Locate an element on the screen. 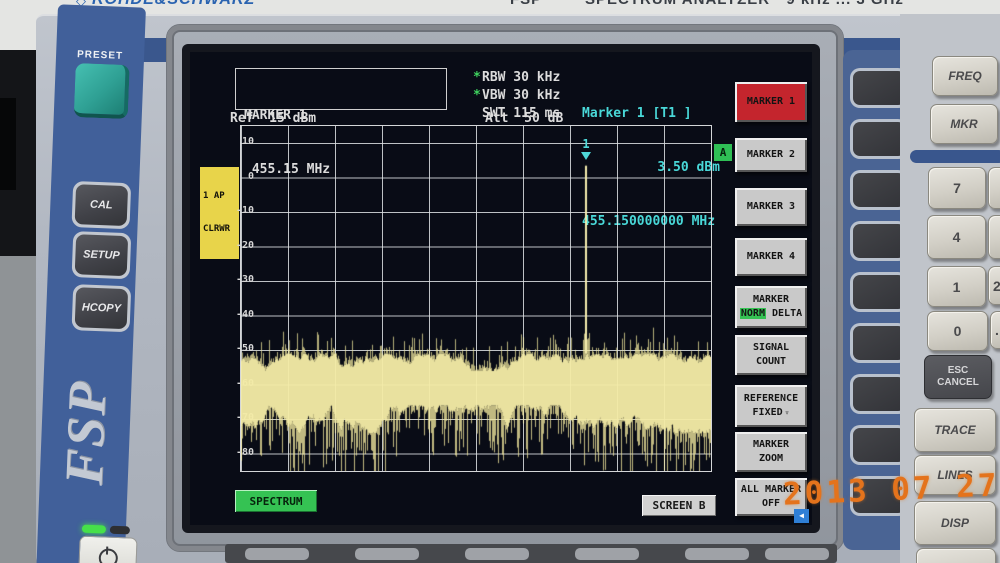  key-5-partial is located at coordinates (994, 237).